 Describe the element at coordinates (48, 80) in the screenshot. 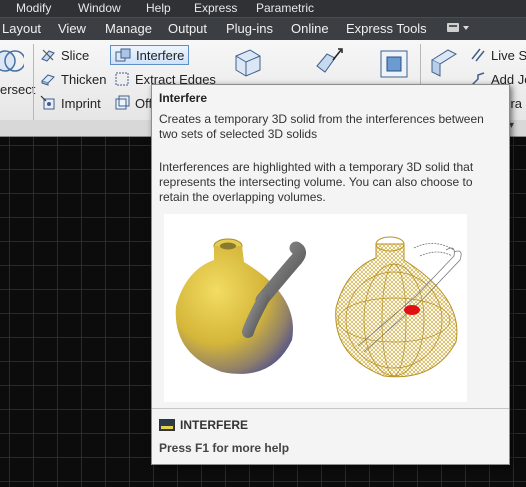

I see `thicken-icon` at that location.